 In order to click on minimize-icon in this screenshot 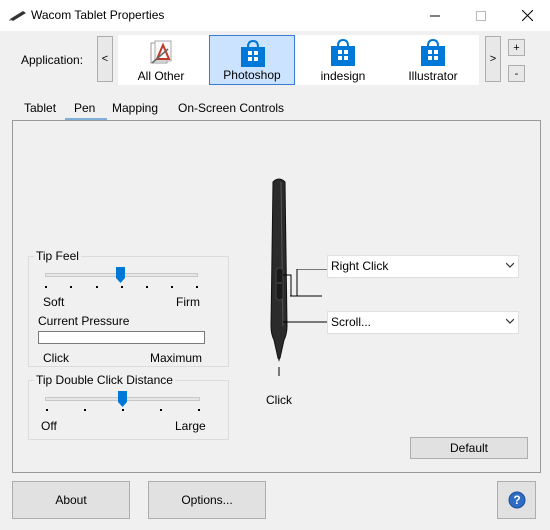, I will do `click(435, 15)`.